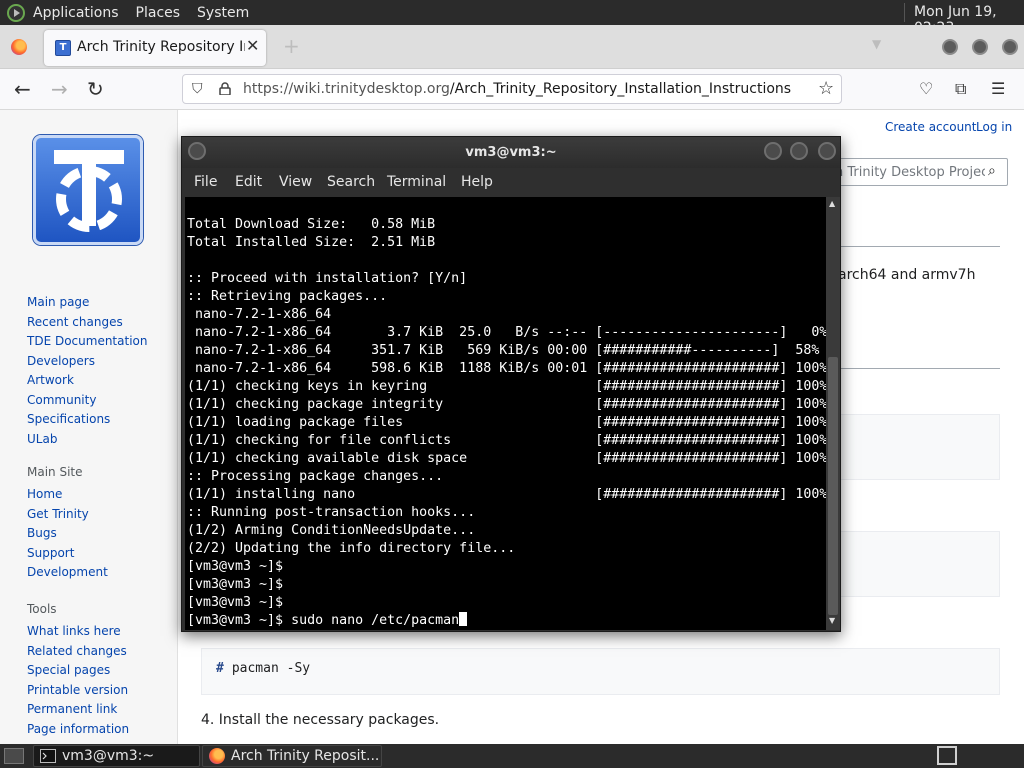  What do you see at coordinates (217, 756) in the screenshot?
I see `firefox-icon` at bounding box center [217, 756].